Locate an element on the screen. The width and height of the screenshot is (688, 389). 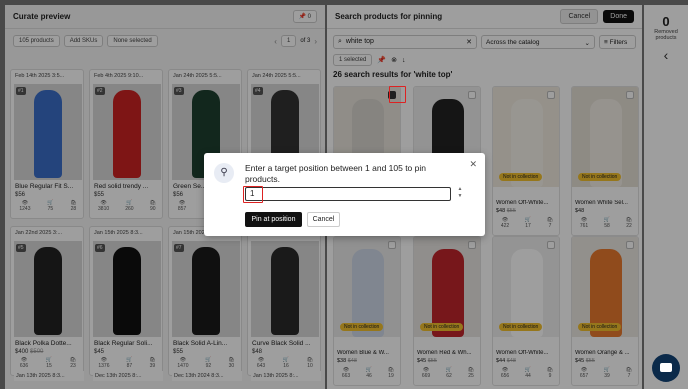
pin-icon: ⚲ is located at coordinates (224, 173).